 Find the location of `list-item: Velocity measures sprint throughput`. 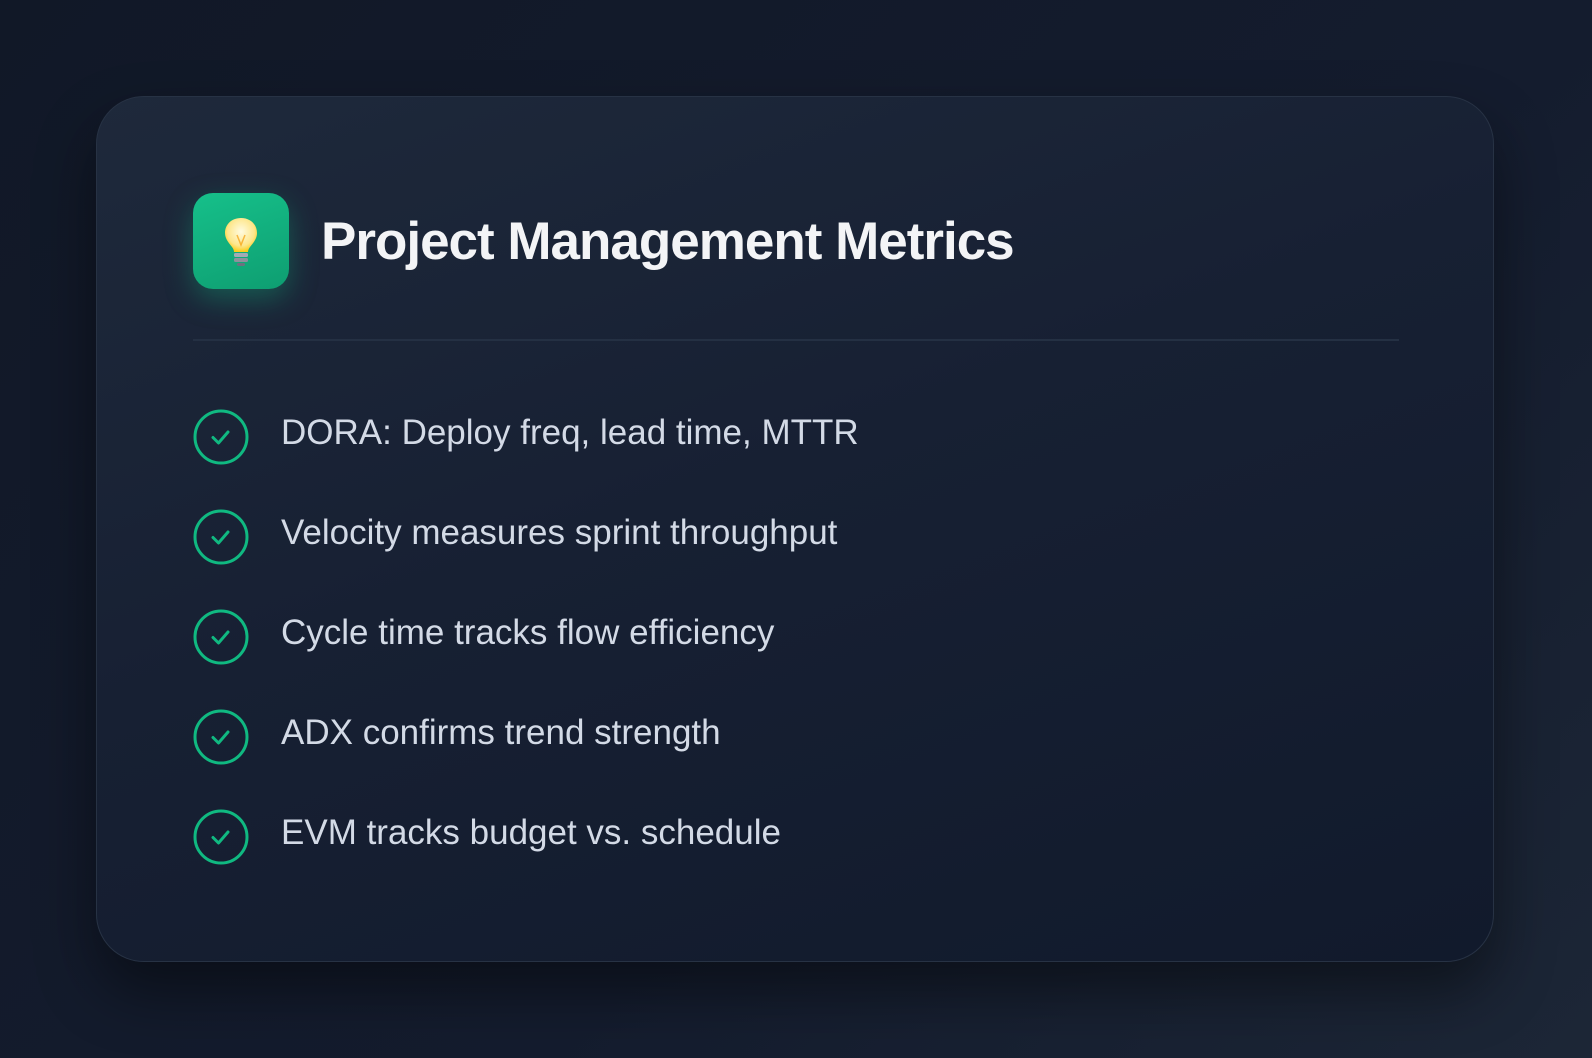

list-item: Velocity measures sprint throughput is located at coordinates (526, 537).